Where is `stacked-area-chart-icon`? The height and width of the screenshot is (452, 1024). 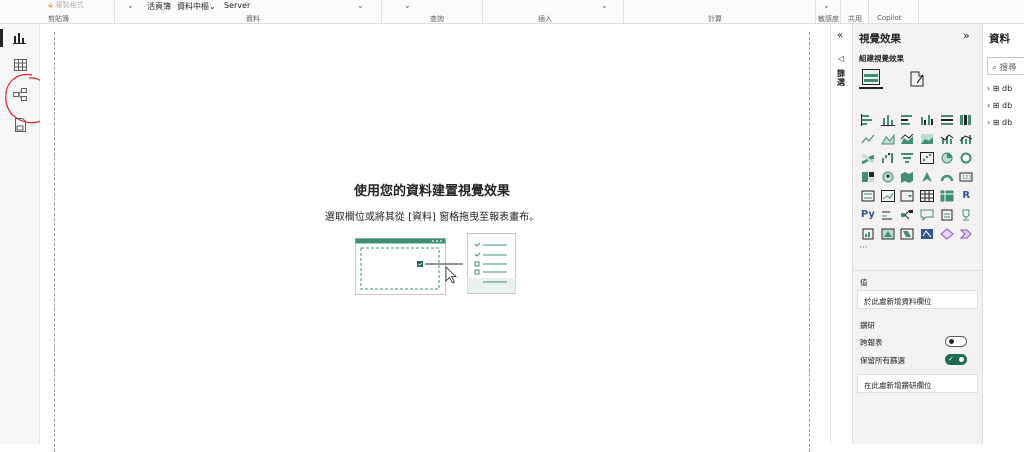 stacked-area-chart-icon is located at coordinates (907, 139).